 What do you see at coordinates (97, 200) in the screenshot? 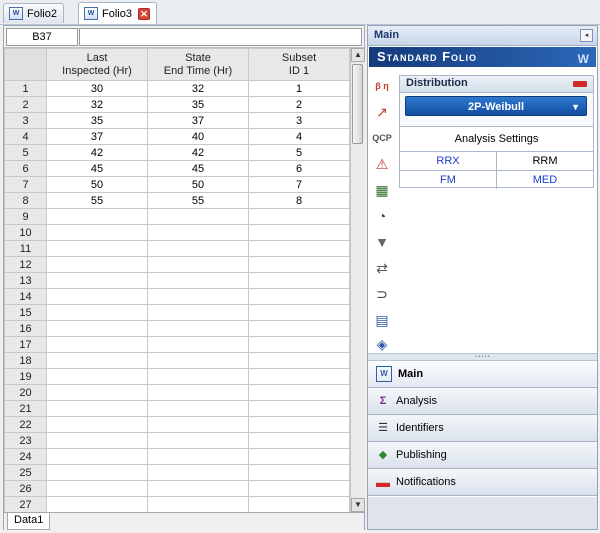
I see `data-cell: 55` at bounding box center [97, 200].